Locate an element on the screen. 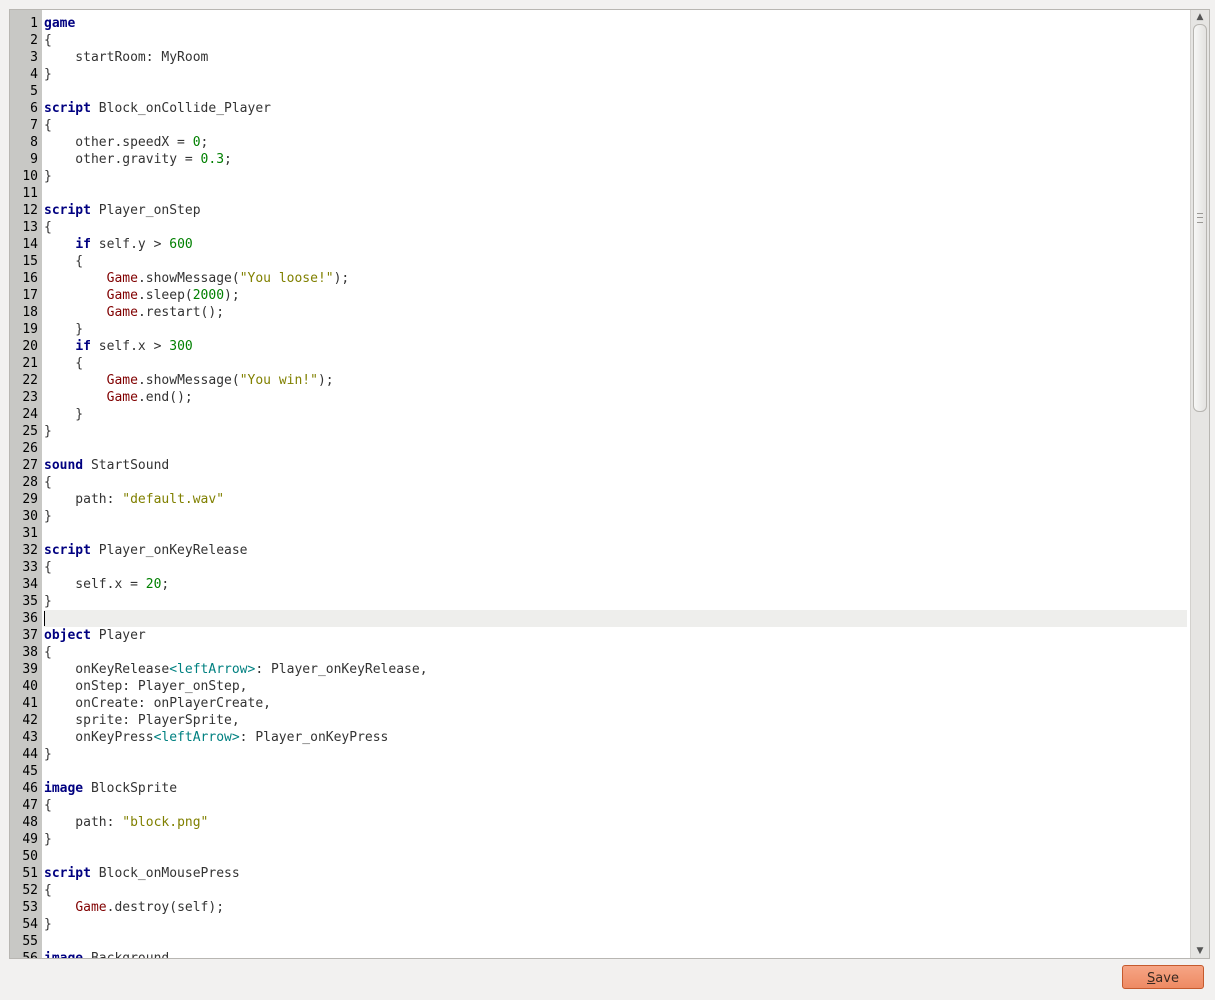 The image size is (1215, 1000). code-line: self.x = 20; is located at coordinates (615, 584).